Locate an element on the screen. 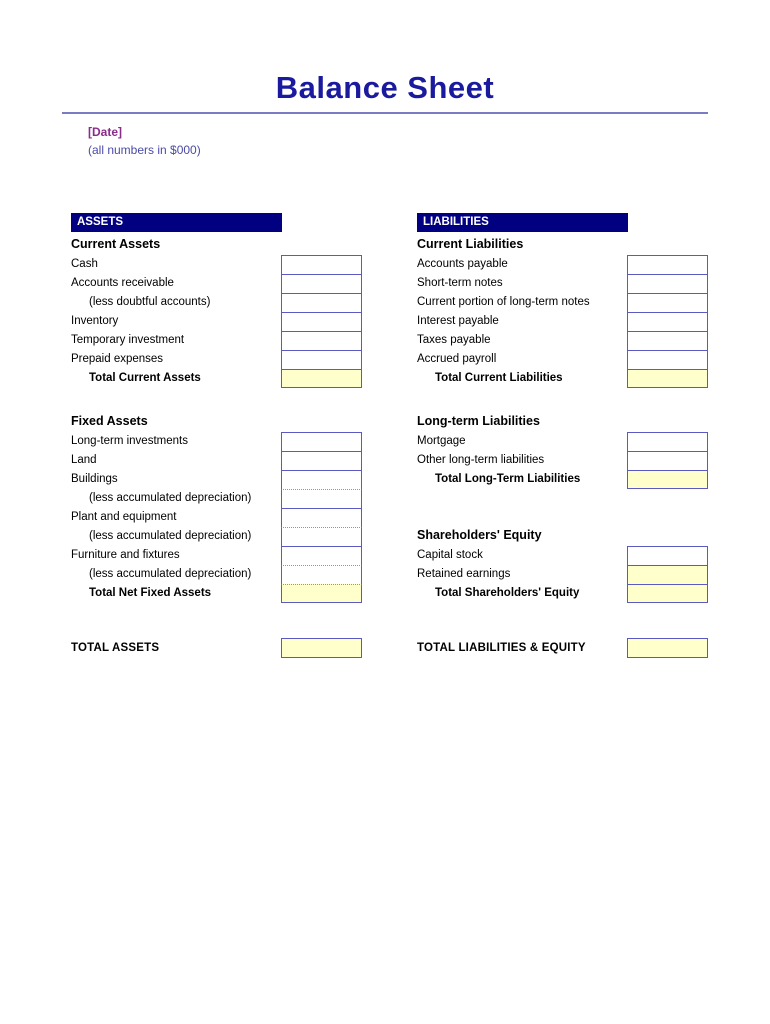 This screenshot has width=770, height=1024. row-furniture-depreciation: (less accumulated depreciation) is located at coordinates (216, 574).